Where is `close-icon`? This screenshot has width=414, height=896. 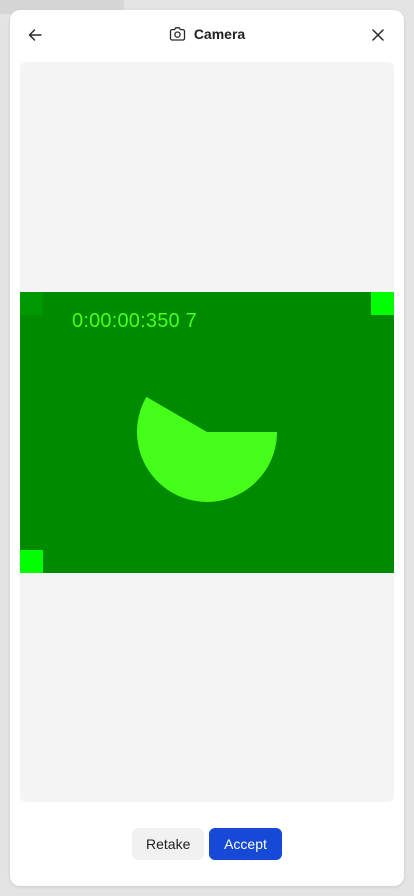 close-icon is located at coordinates (378, 35).